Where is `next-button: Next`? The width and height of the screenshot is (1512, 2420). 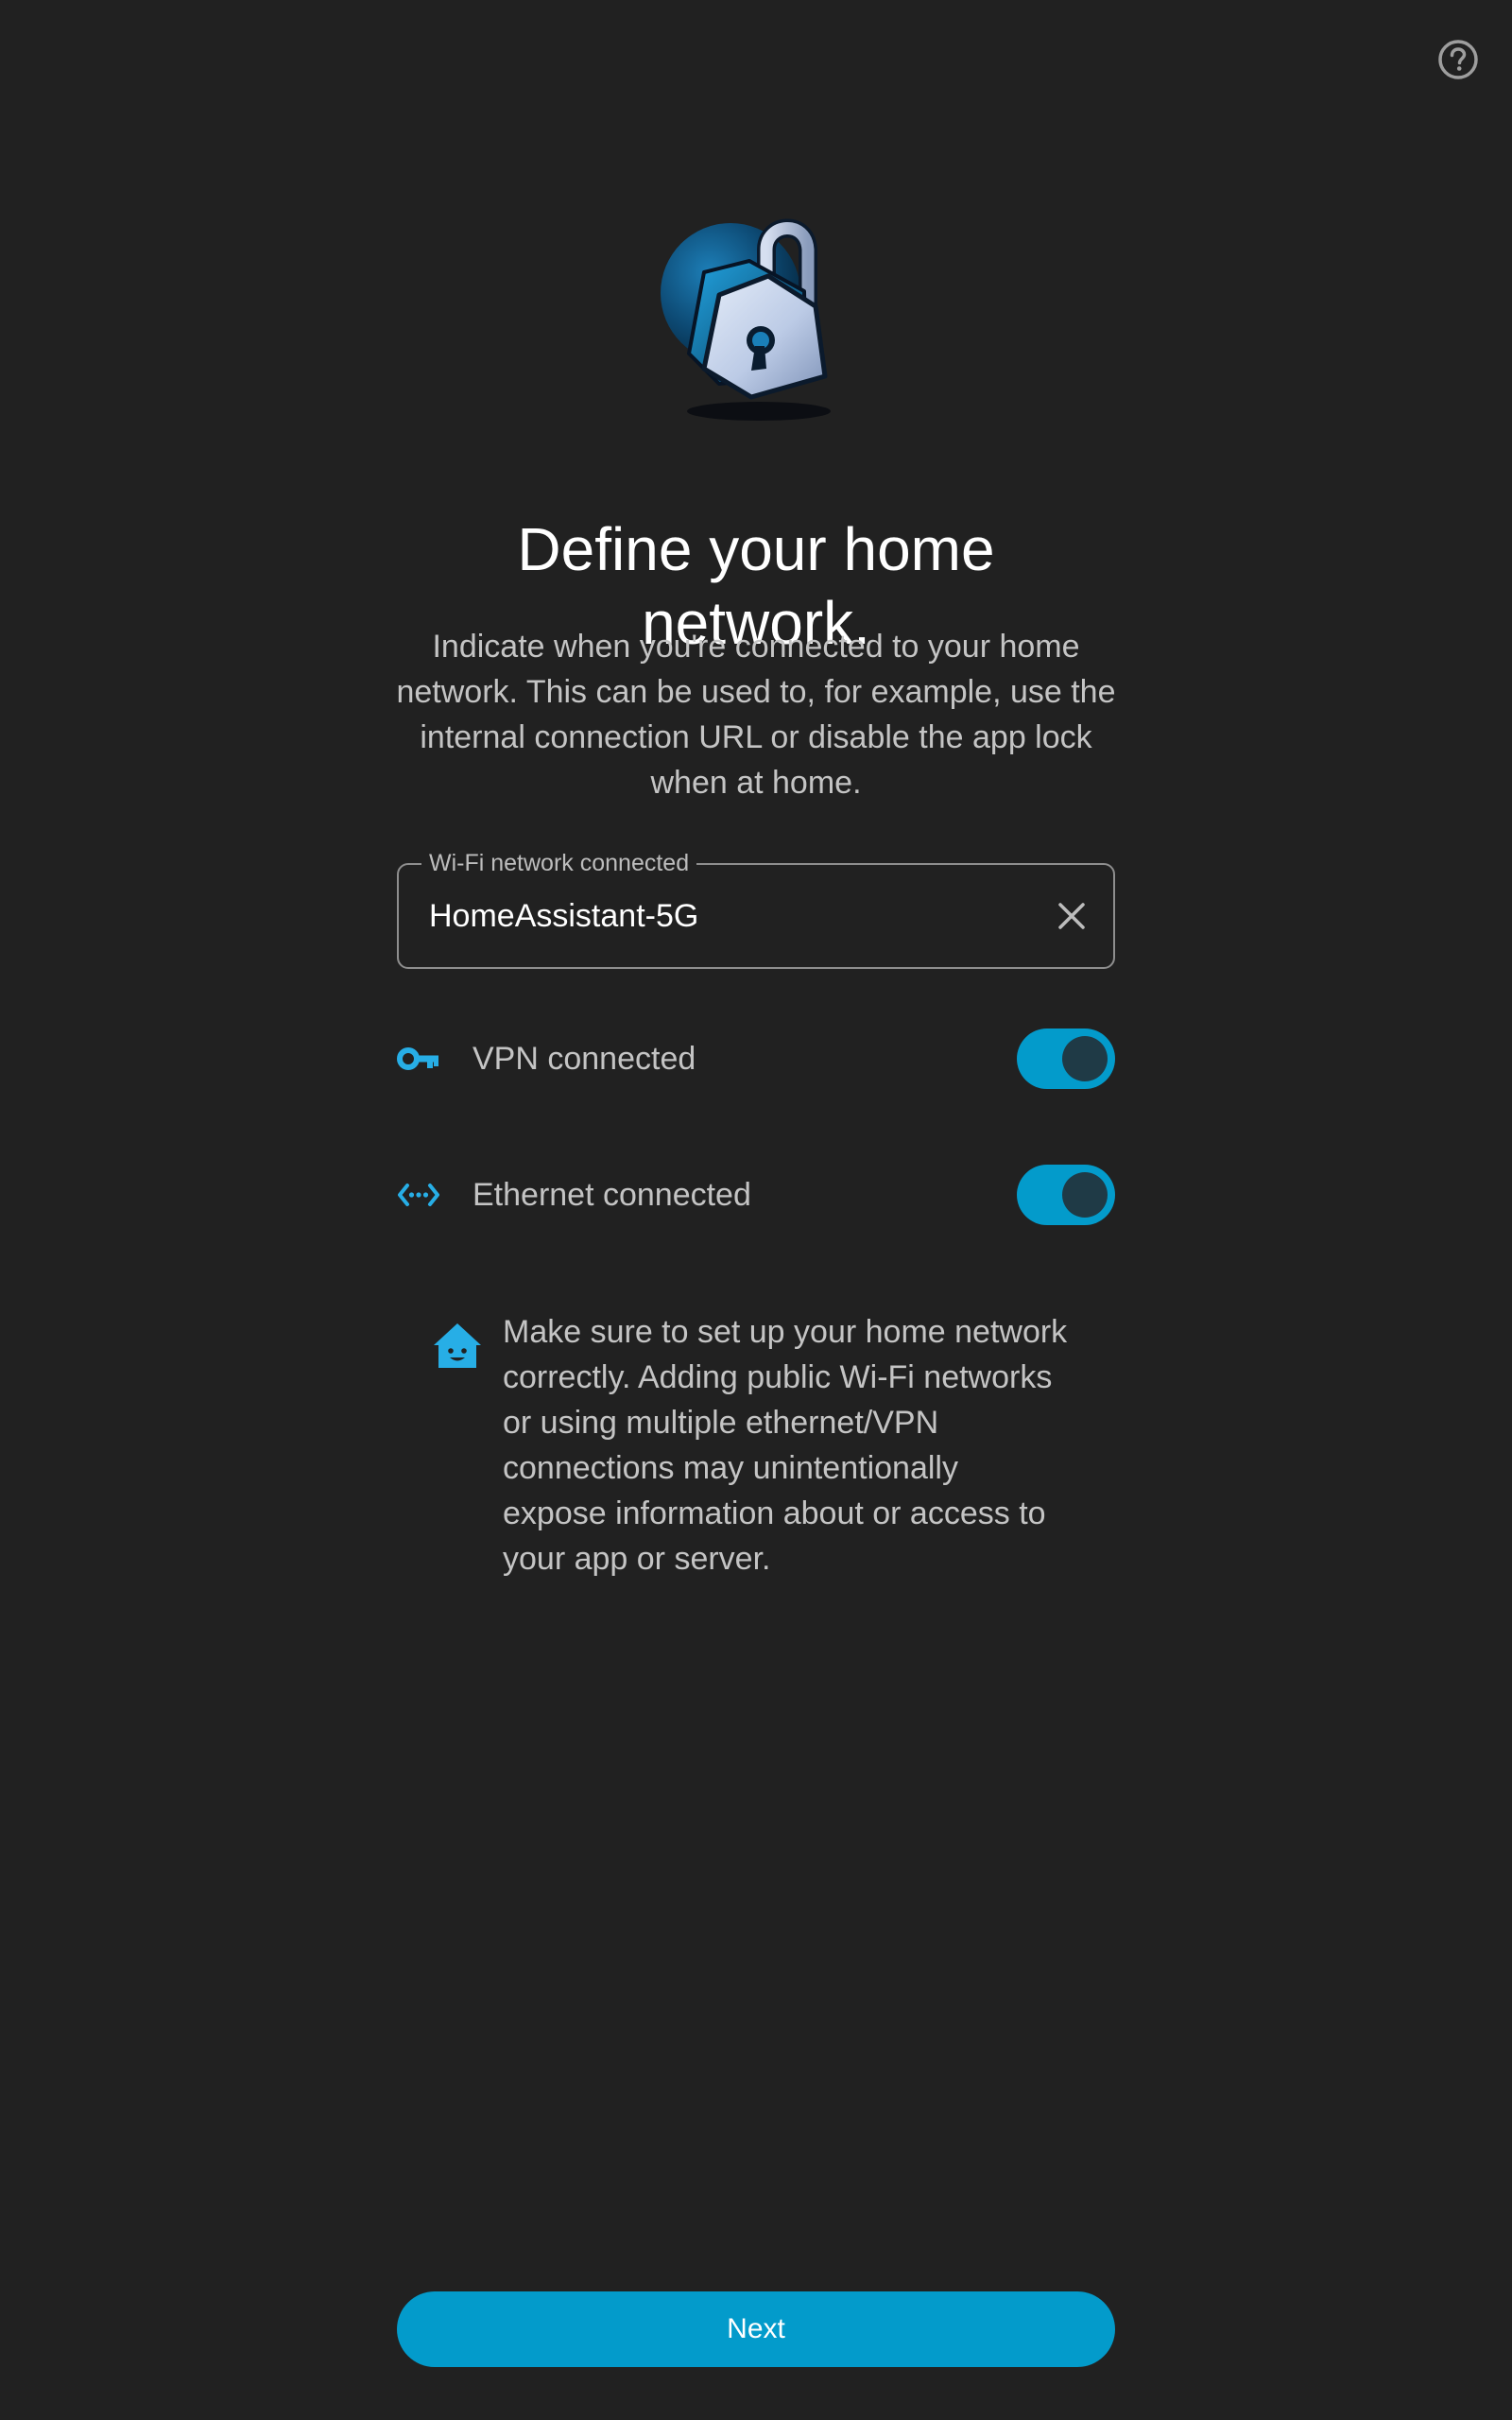
next-button: Next is located at coordinates (756, 2329).